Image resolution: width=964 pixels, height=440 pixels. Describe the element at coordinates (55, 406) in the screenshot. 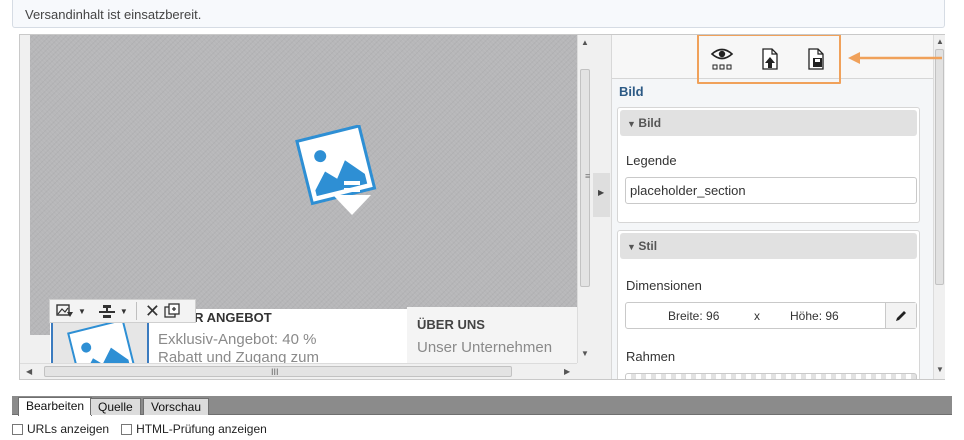

I see `tab-edit: Bearbeiten` at that location.